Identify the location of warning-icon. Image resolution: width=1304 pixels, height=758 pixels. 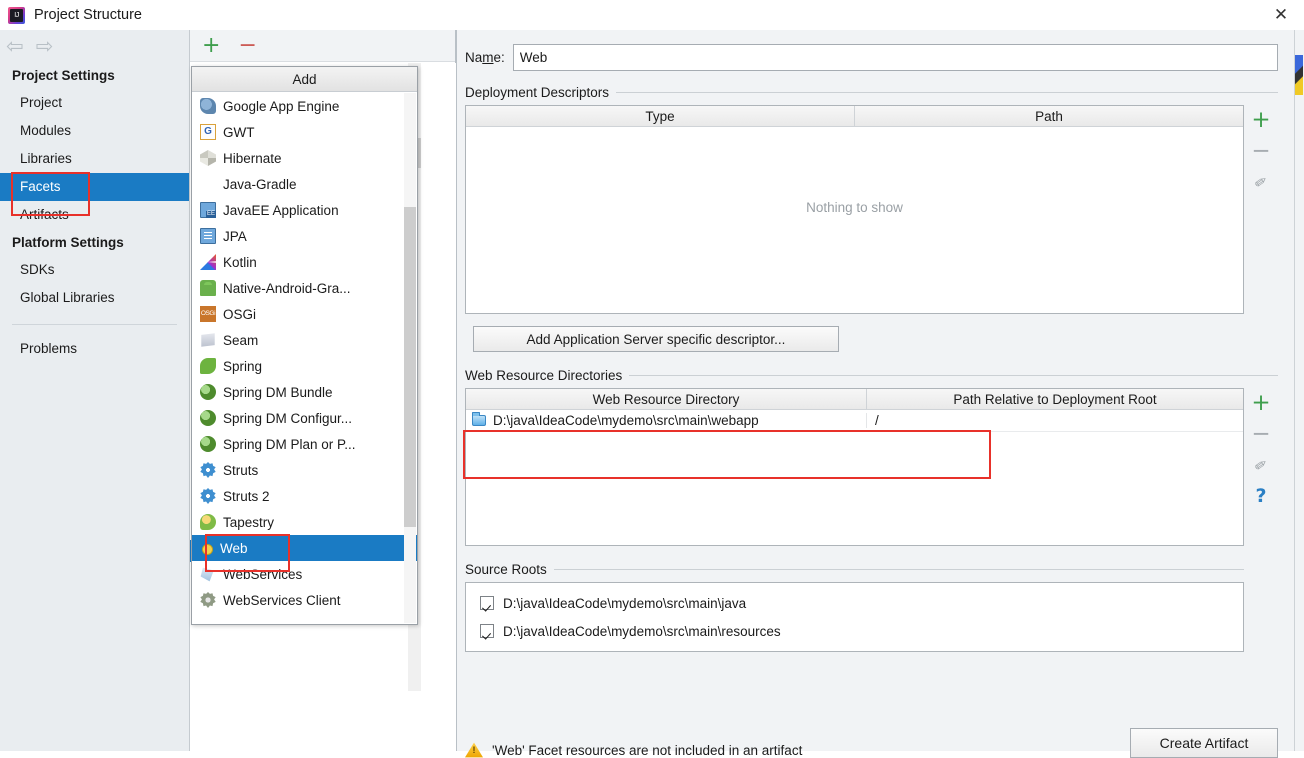
(474, 750).